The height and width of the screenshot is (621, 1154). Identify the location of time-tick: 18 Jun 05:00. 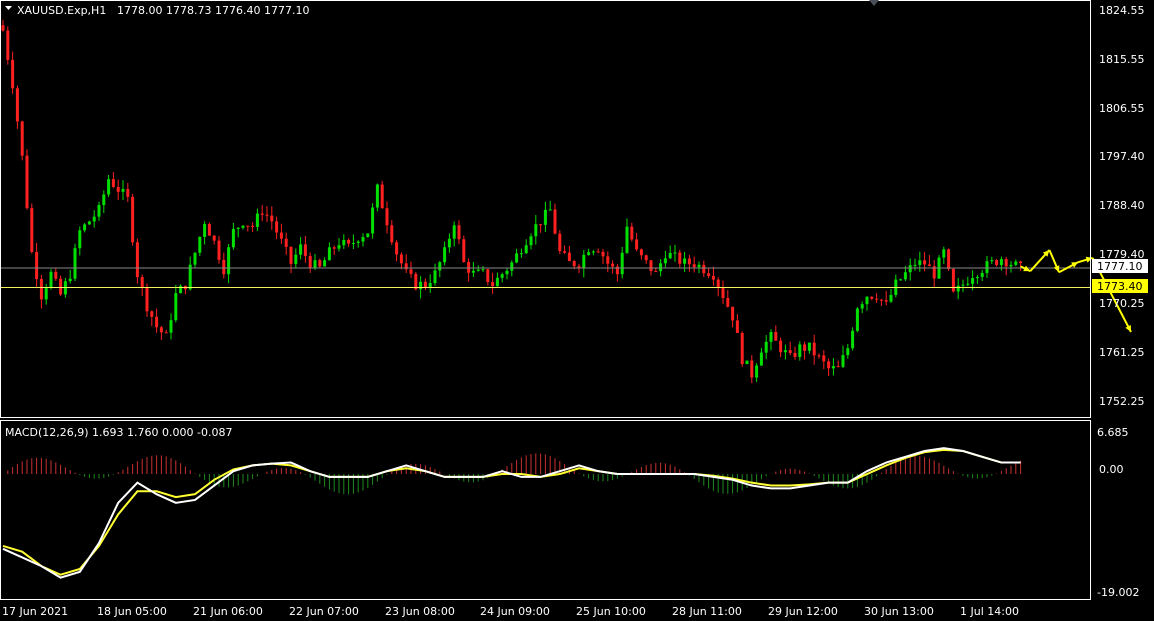
(132, 611).